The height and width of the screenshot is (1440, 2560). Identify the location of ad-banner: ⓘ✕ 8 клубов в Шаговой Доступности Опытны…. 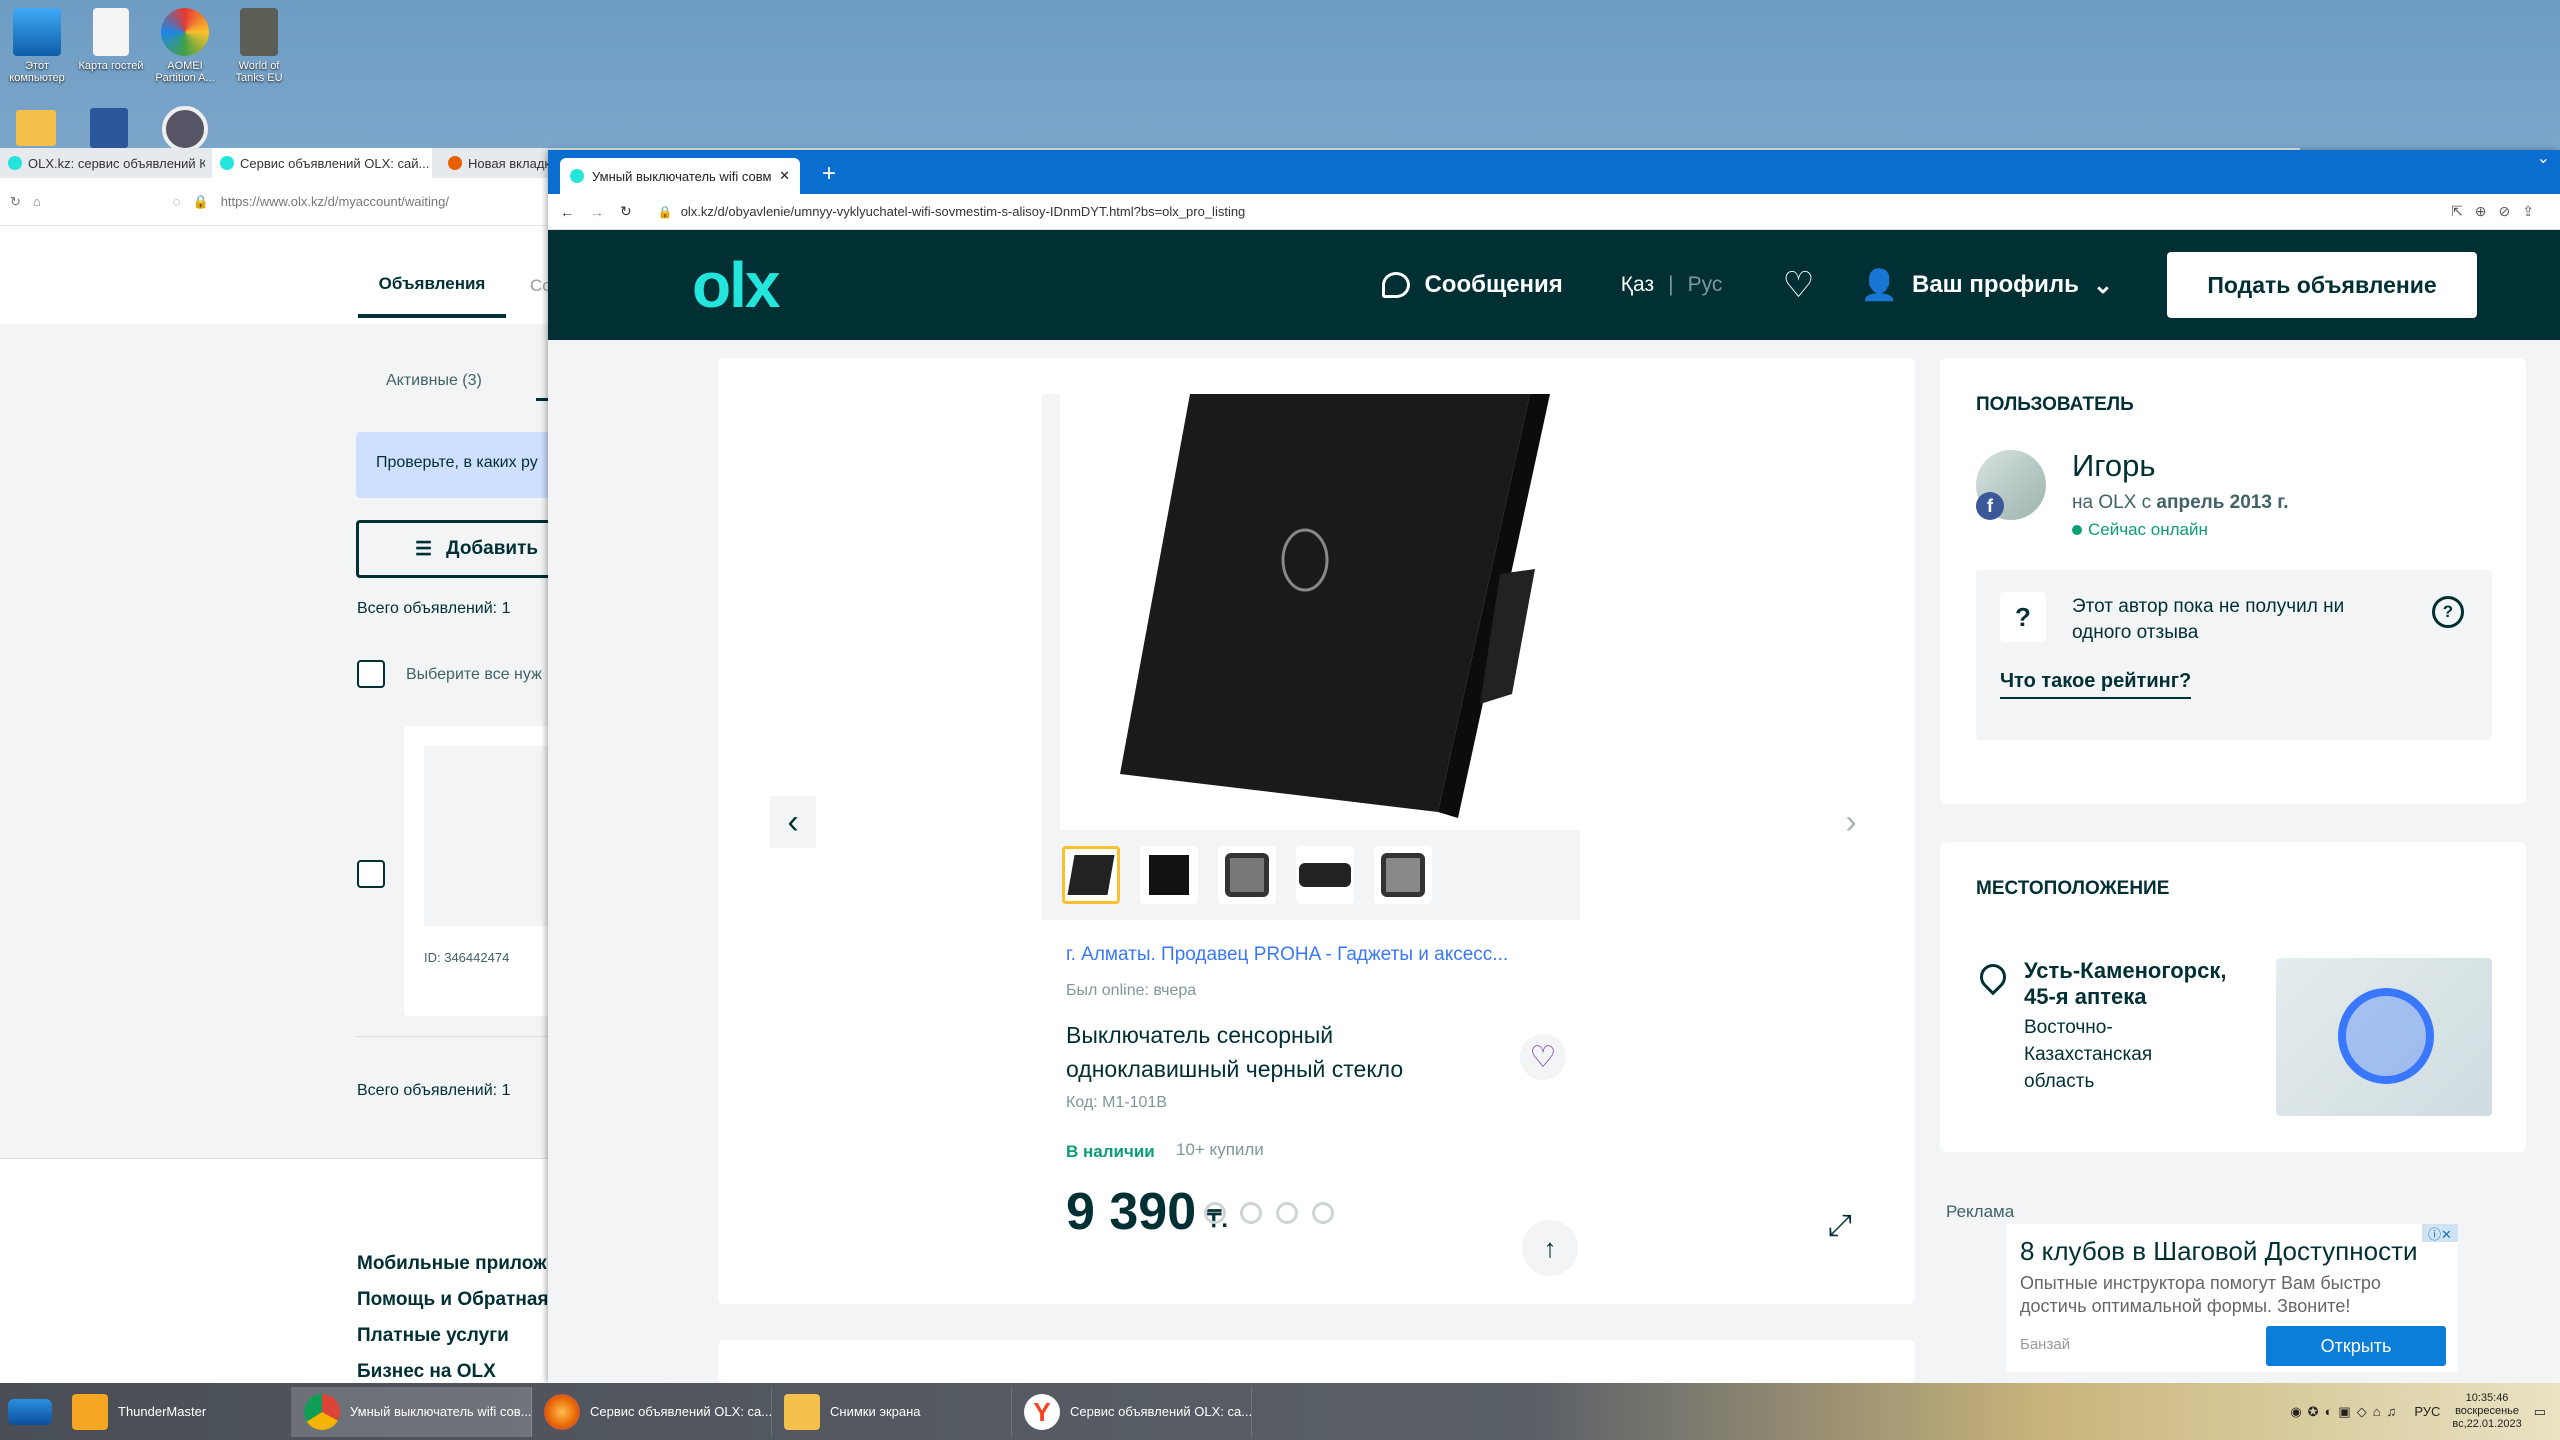
(2232, 1298).